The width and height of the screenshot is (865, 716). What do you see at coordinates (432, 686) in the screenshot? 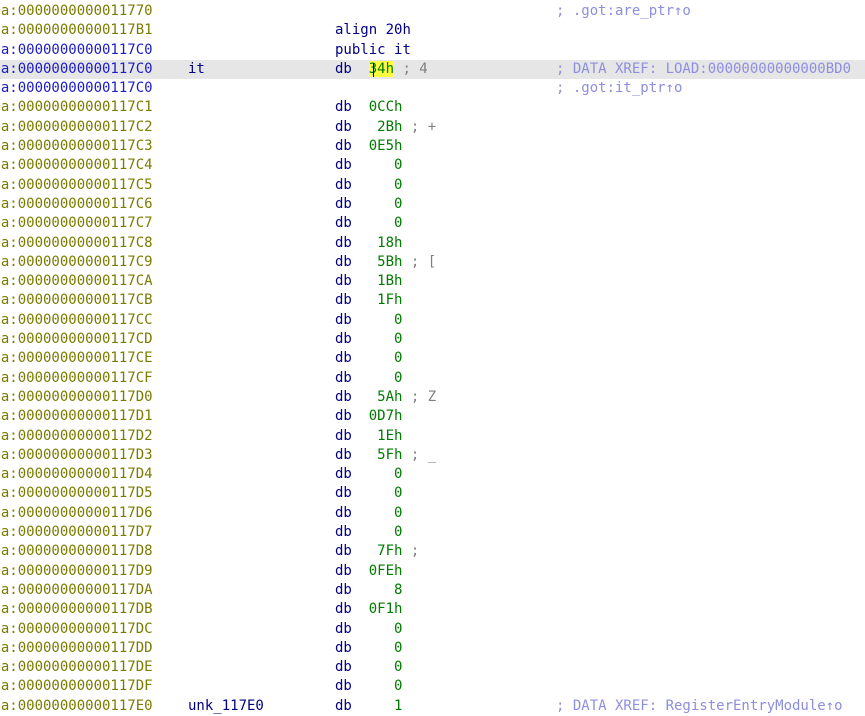
I see `listing-row: ata:00000000000117DF db 0` at bounding box center [432, 686].